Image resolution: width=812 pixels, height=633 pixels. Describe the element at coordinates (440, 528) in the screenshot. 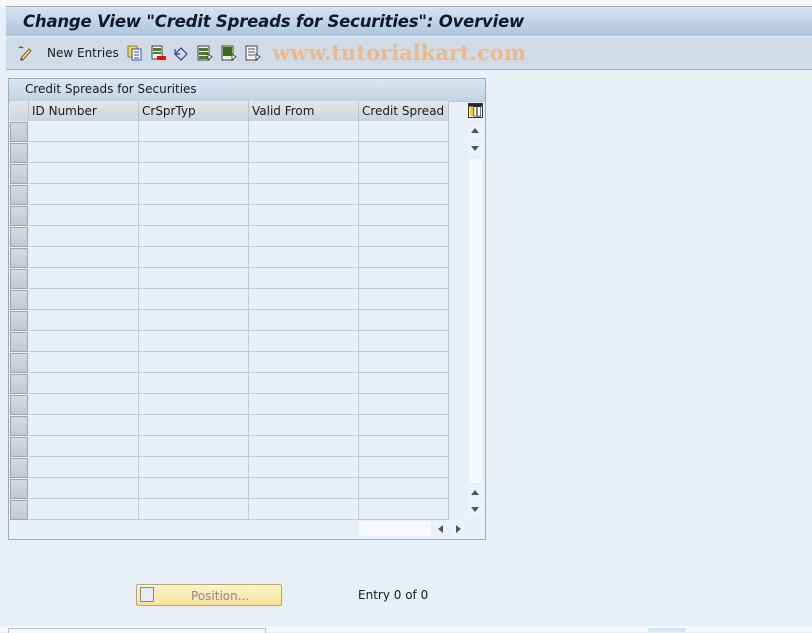

I see `scroll-left-button` at that location.